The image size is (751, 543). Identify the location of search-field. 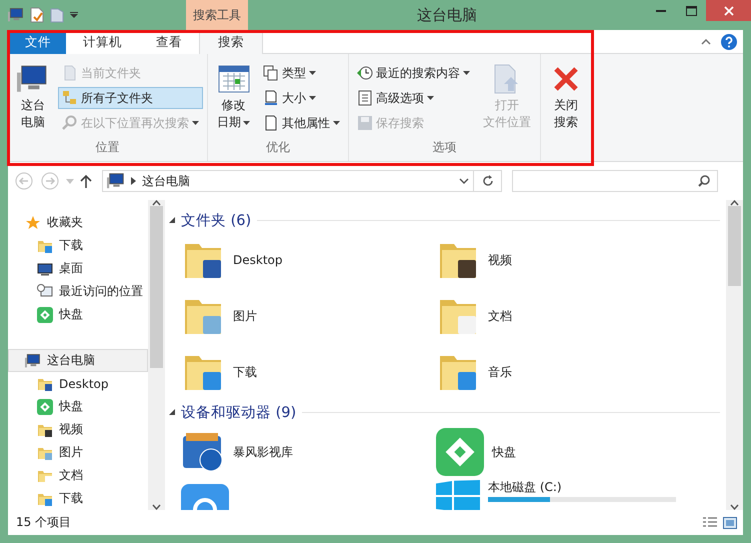
(615, 181).